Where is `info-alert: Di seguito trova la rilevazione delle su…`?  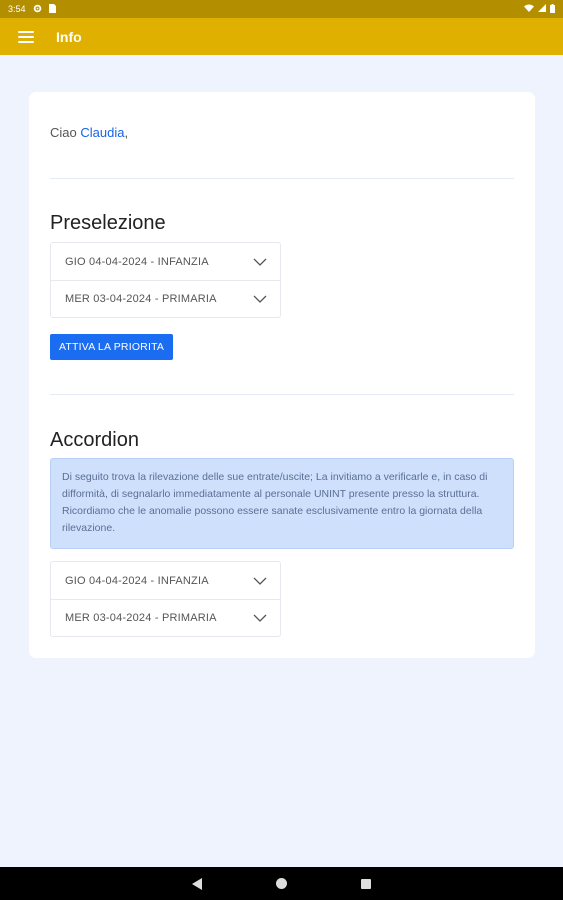
info-alert: Di seguito trova la rilevazione delle su… is located at coordinates (282, 503).